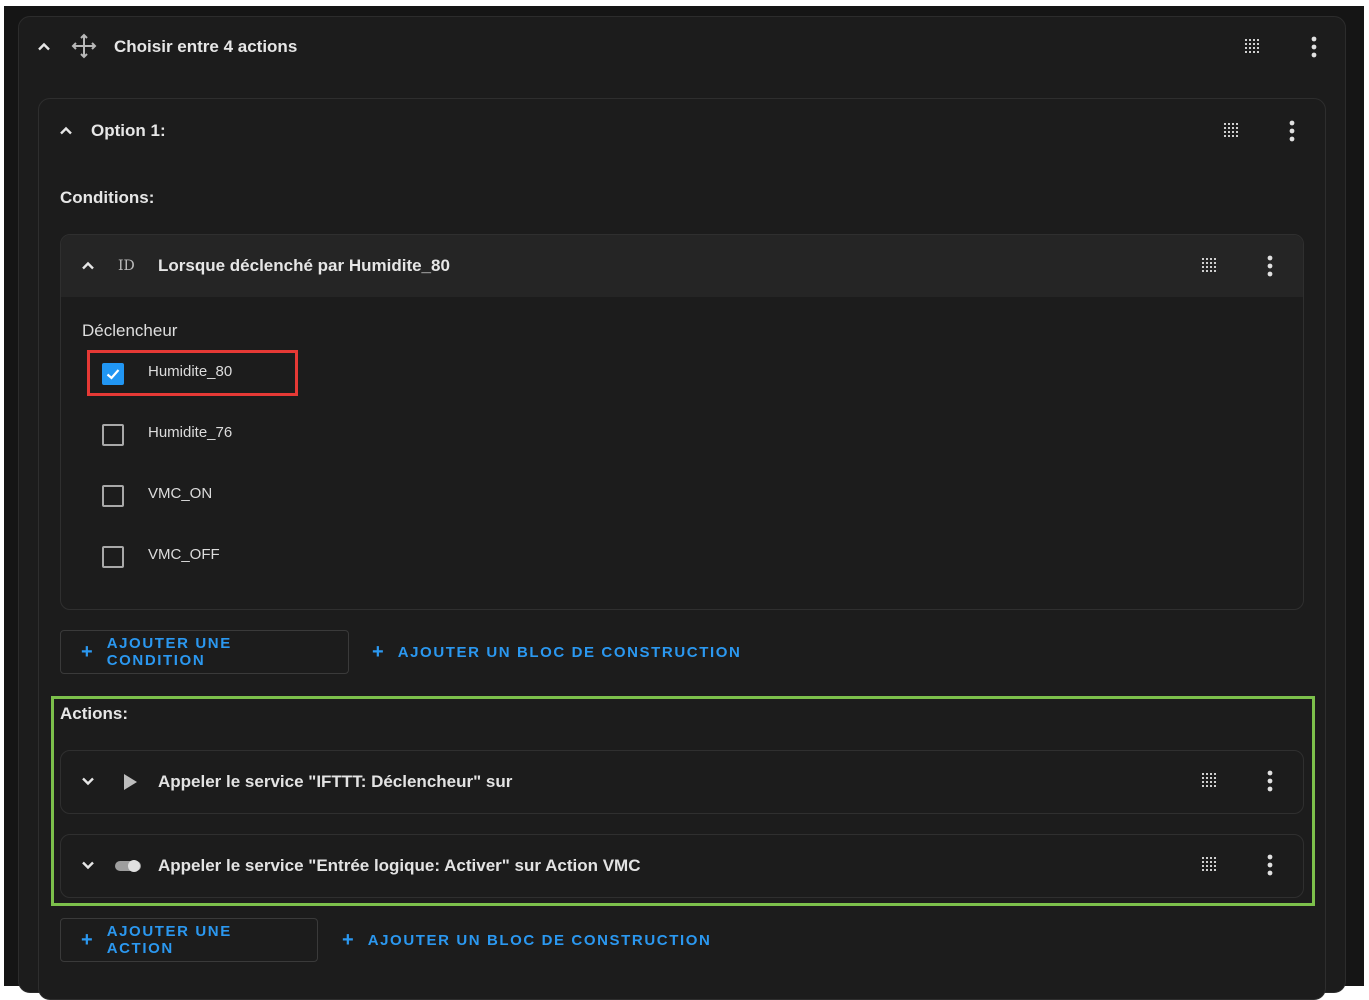  Describe the element at coordinates (130, 330) in the screenshot. I see `trigger-label: Déclencheur` at that location.